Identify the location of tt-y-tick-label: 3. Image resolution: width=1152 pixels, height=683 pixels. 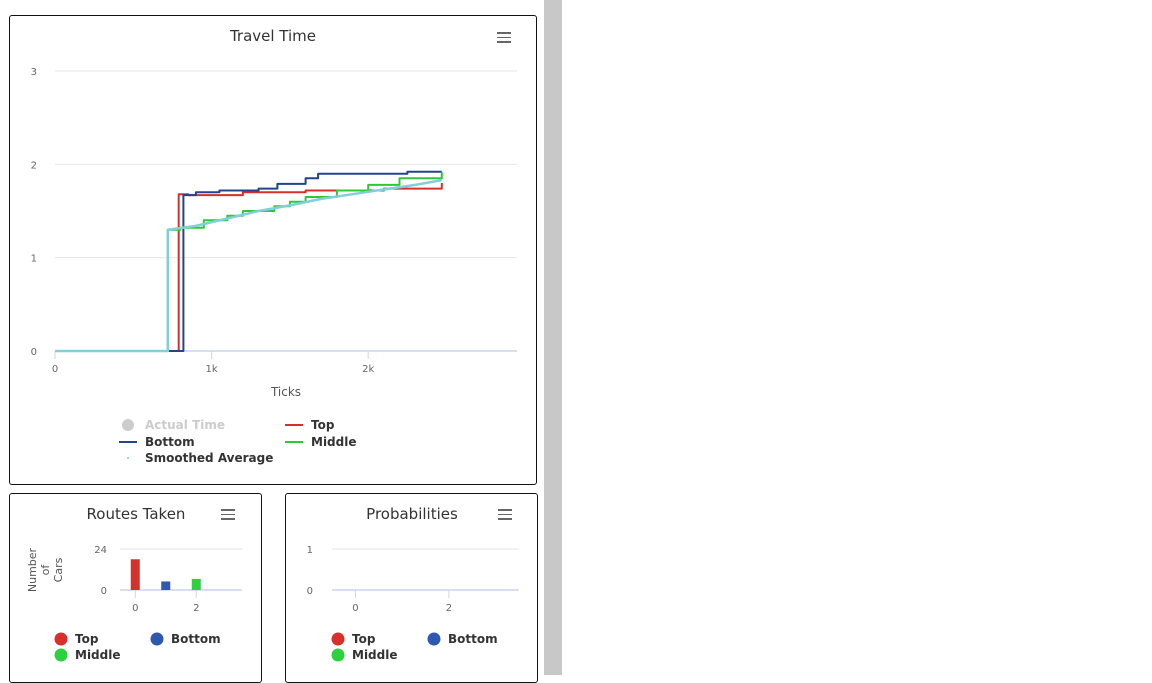
(34, 72).